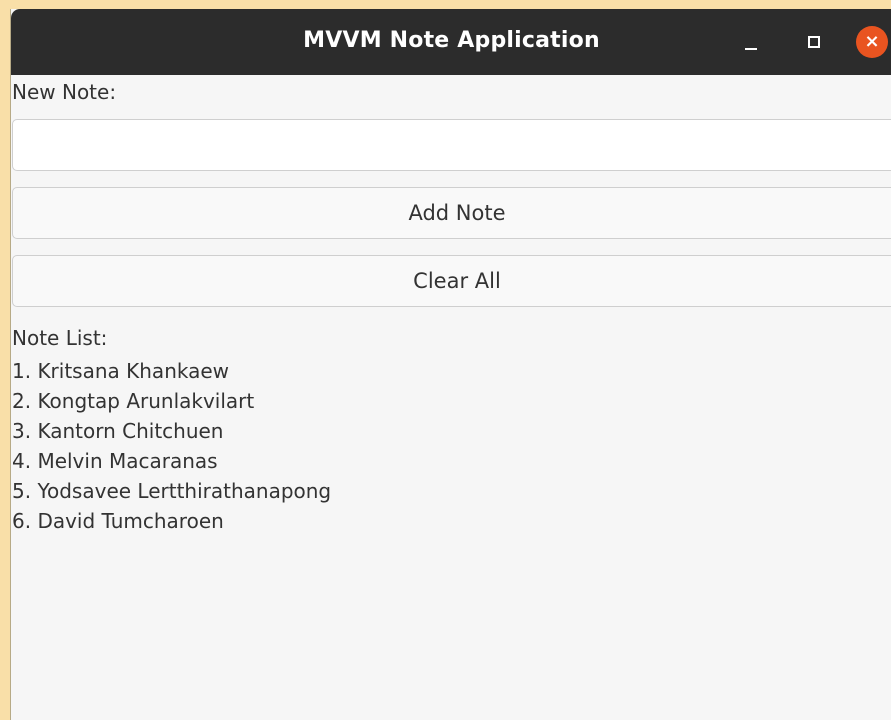 This screenshot has height=720, width=891. What do you see at coordinates (115, 461) in the screenshot?
I see `list-item: 4. Melvin Macaranas` at bounding box center [115, 461].